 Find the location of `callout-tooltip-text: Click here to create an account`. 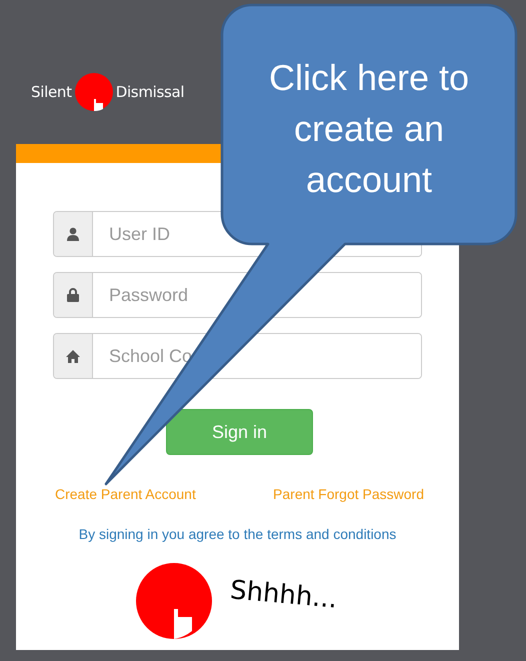

callout-tooltip-text: Click here to create an account is located at coordinates (369, 129).